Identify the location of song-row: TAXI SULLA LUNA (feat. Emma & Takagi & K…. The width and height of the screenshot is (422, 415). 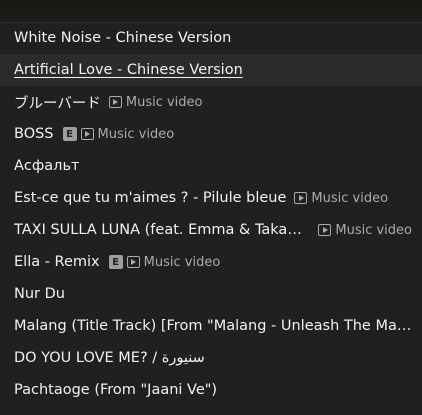
(211, 230).